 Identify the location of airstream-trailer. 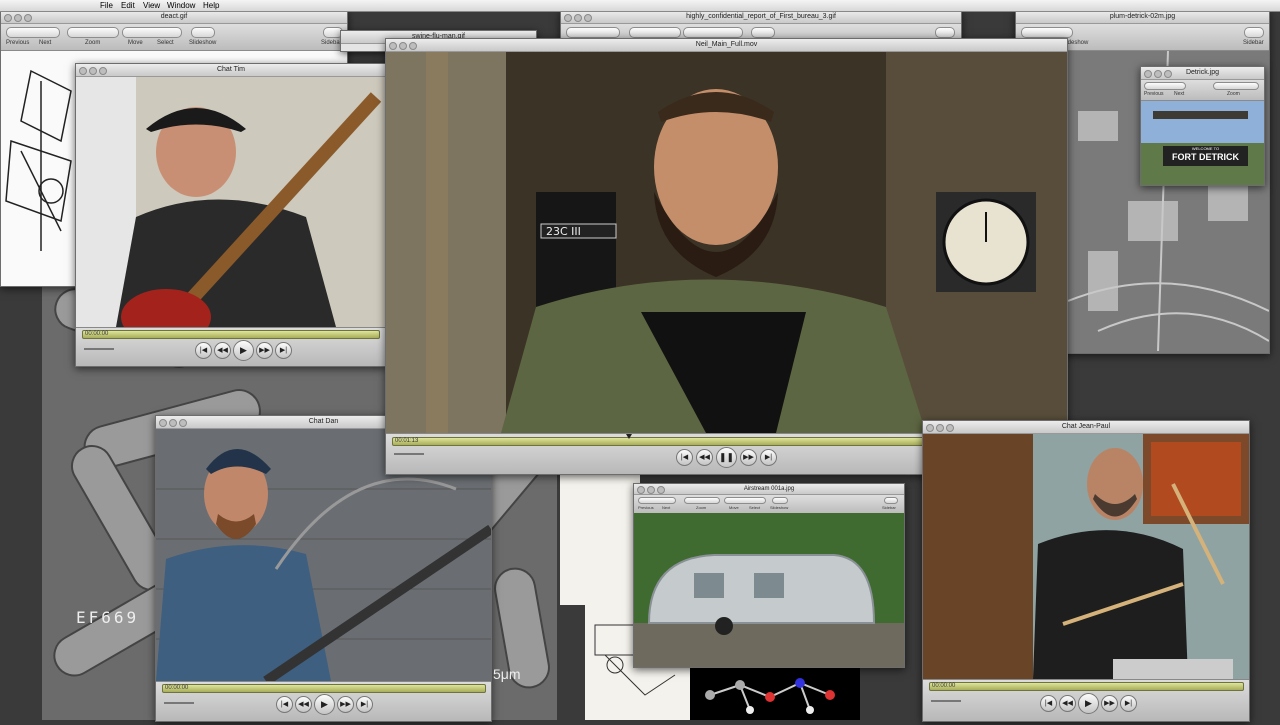
(769, 590).